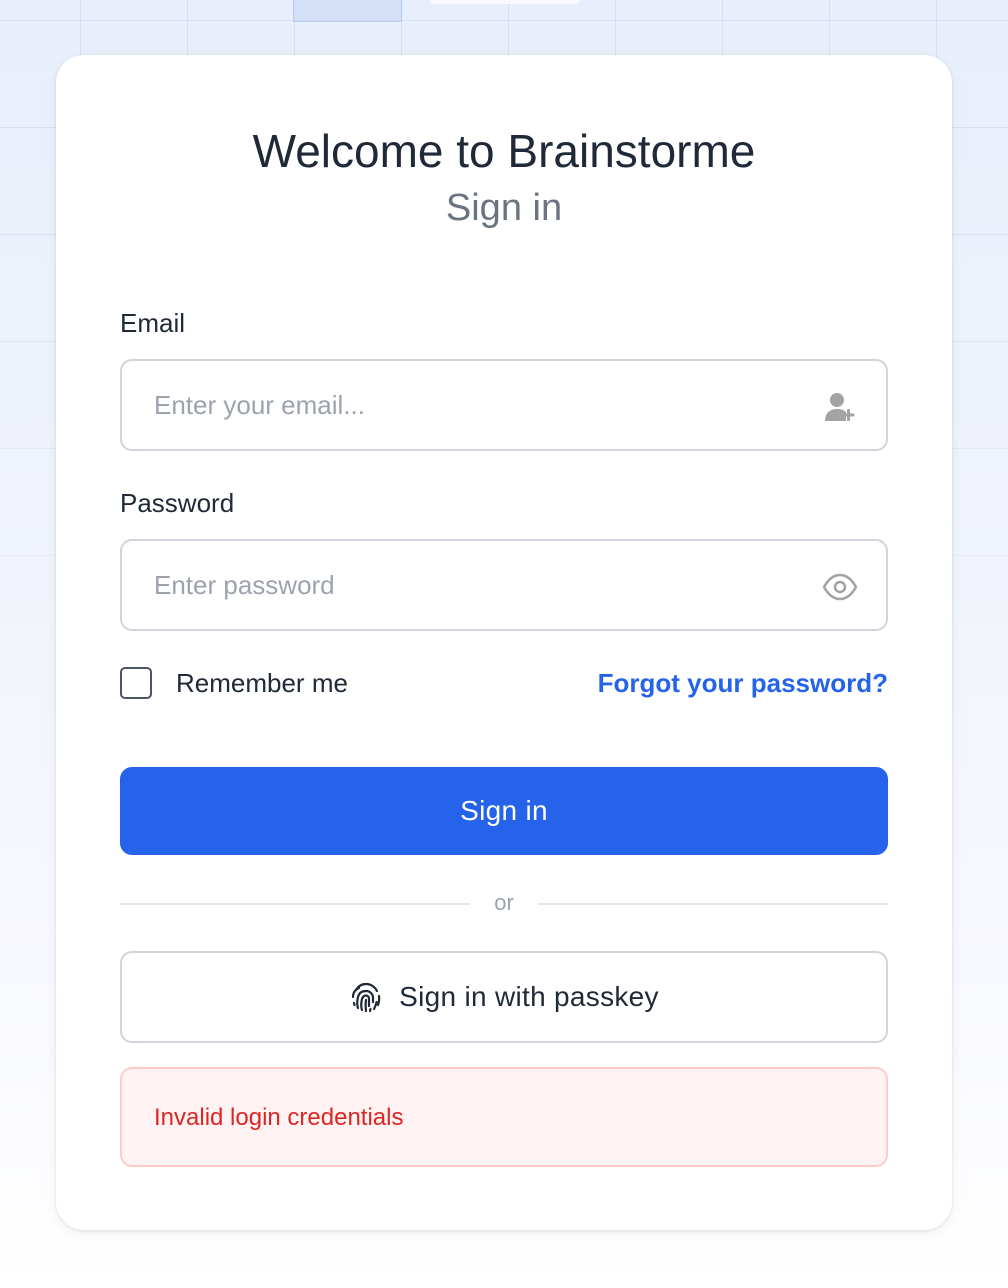 Image resolution: width=1008 pixels, height=1288 pixels. Describe the element at coordinates (505, 2) in the screenshot. I see `background-pill` at that location.